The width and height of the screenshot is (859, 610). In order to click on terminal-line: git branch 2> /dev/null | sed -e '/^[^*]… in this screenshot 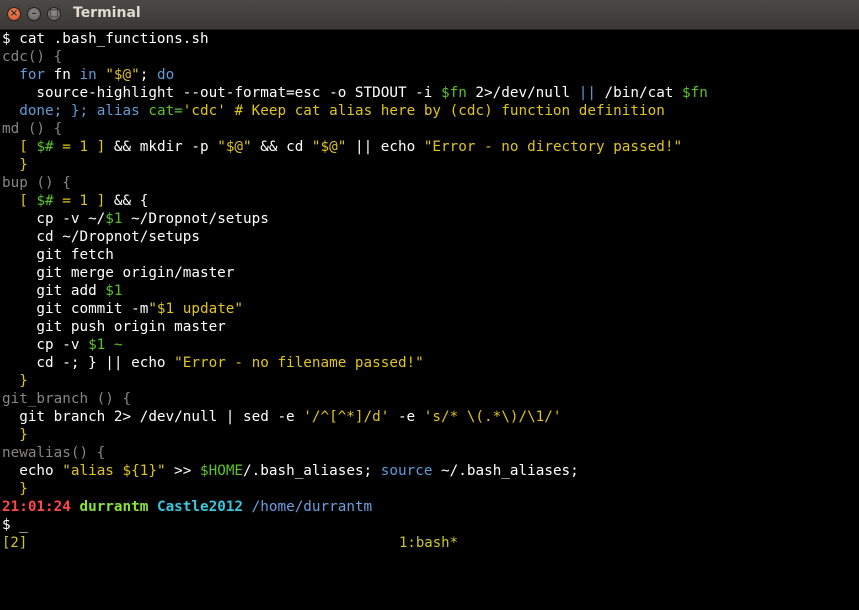, I will do `click(429, 417)`.